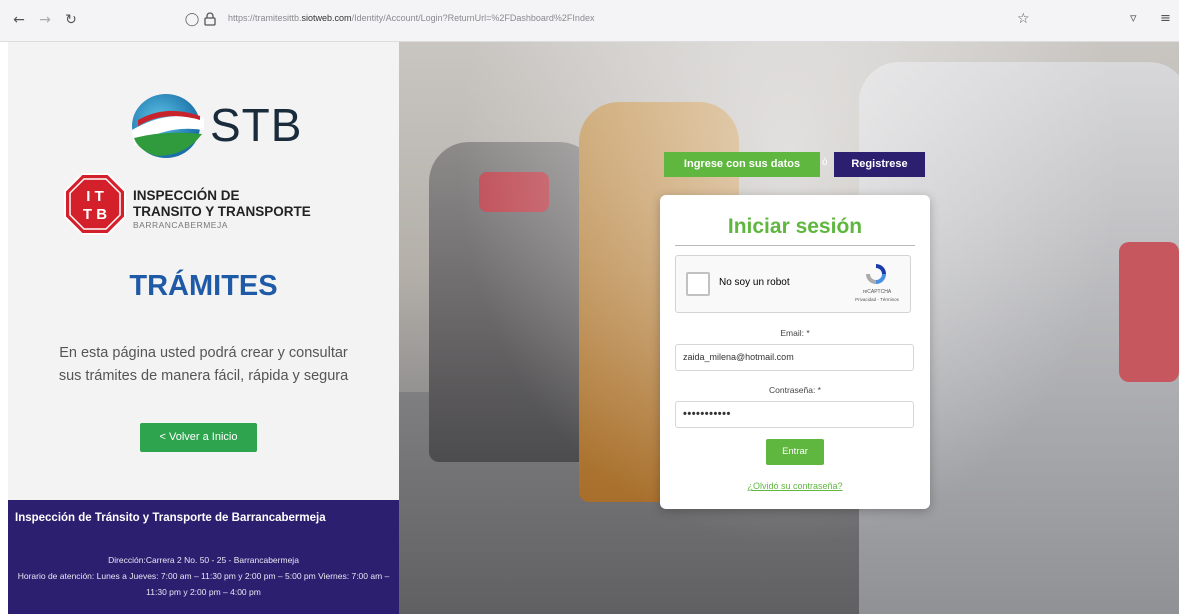  I want to click on divider, so click(795, 245).